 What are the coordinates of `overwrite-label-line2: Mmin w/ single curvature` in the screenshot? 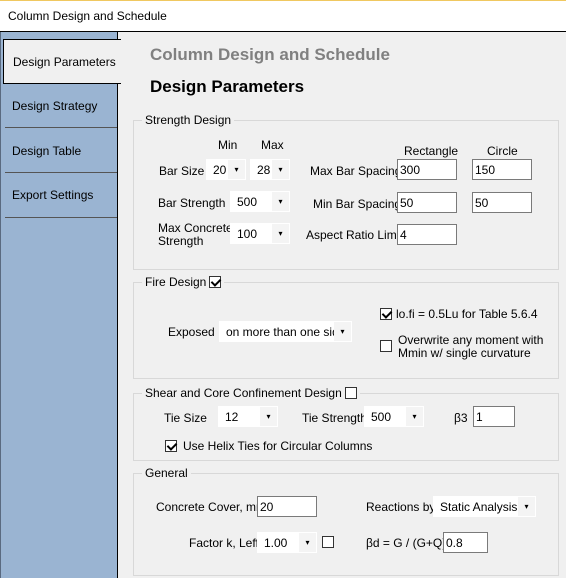 It's located at (464, 353).